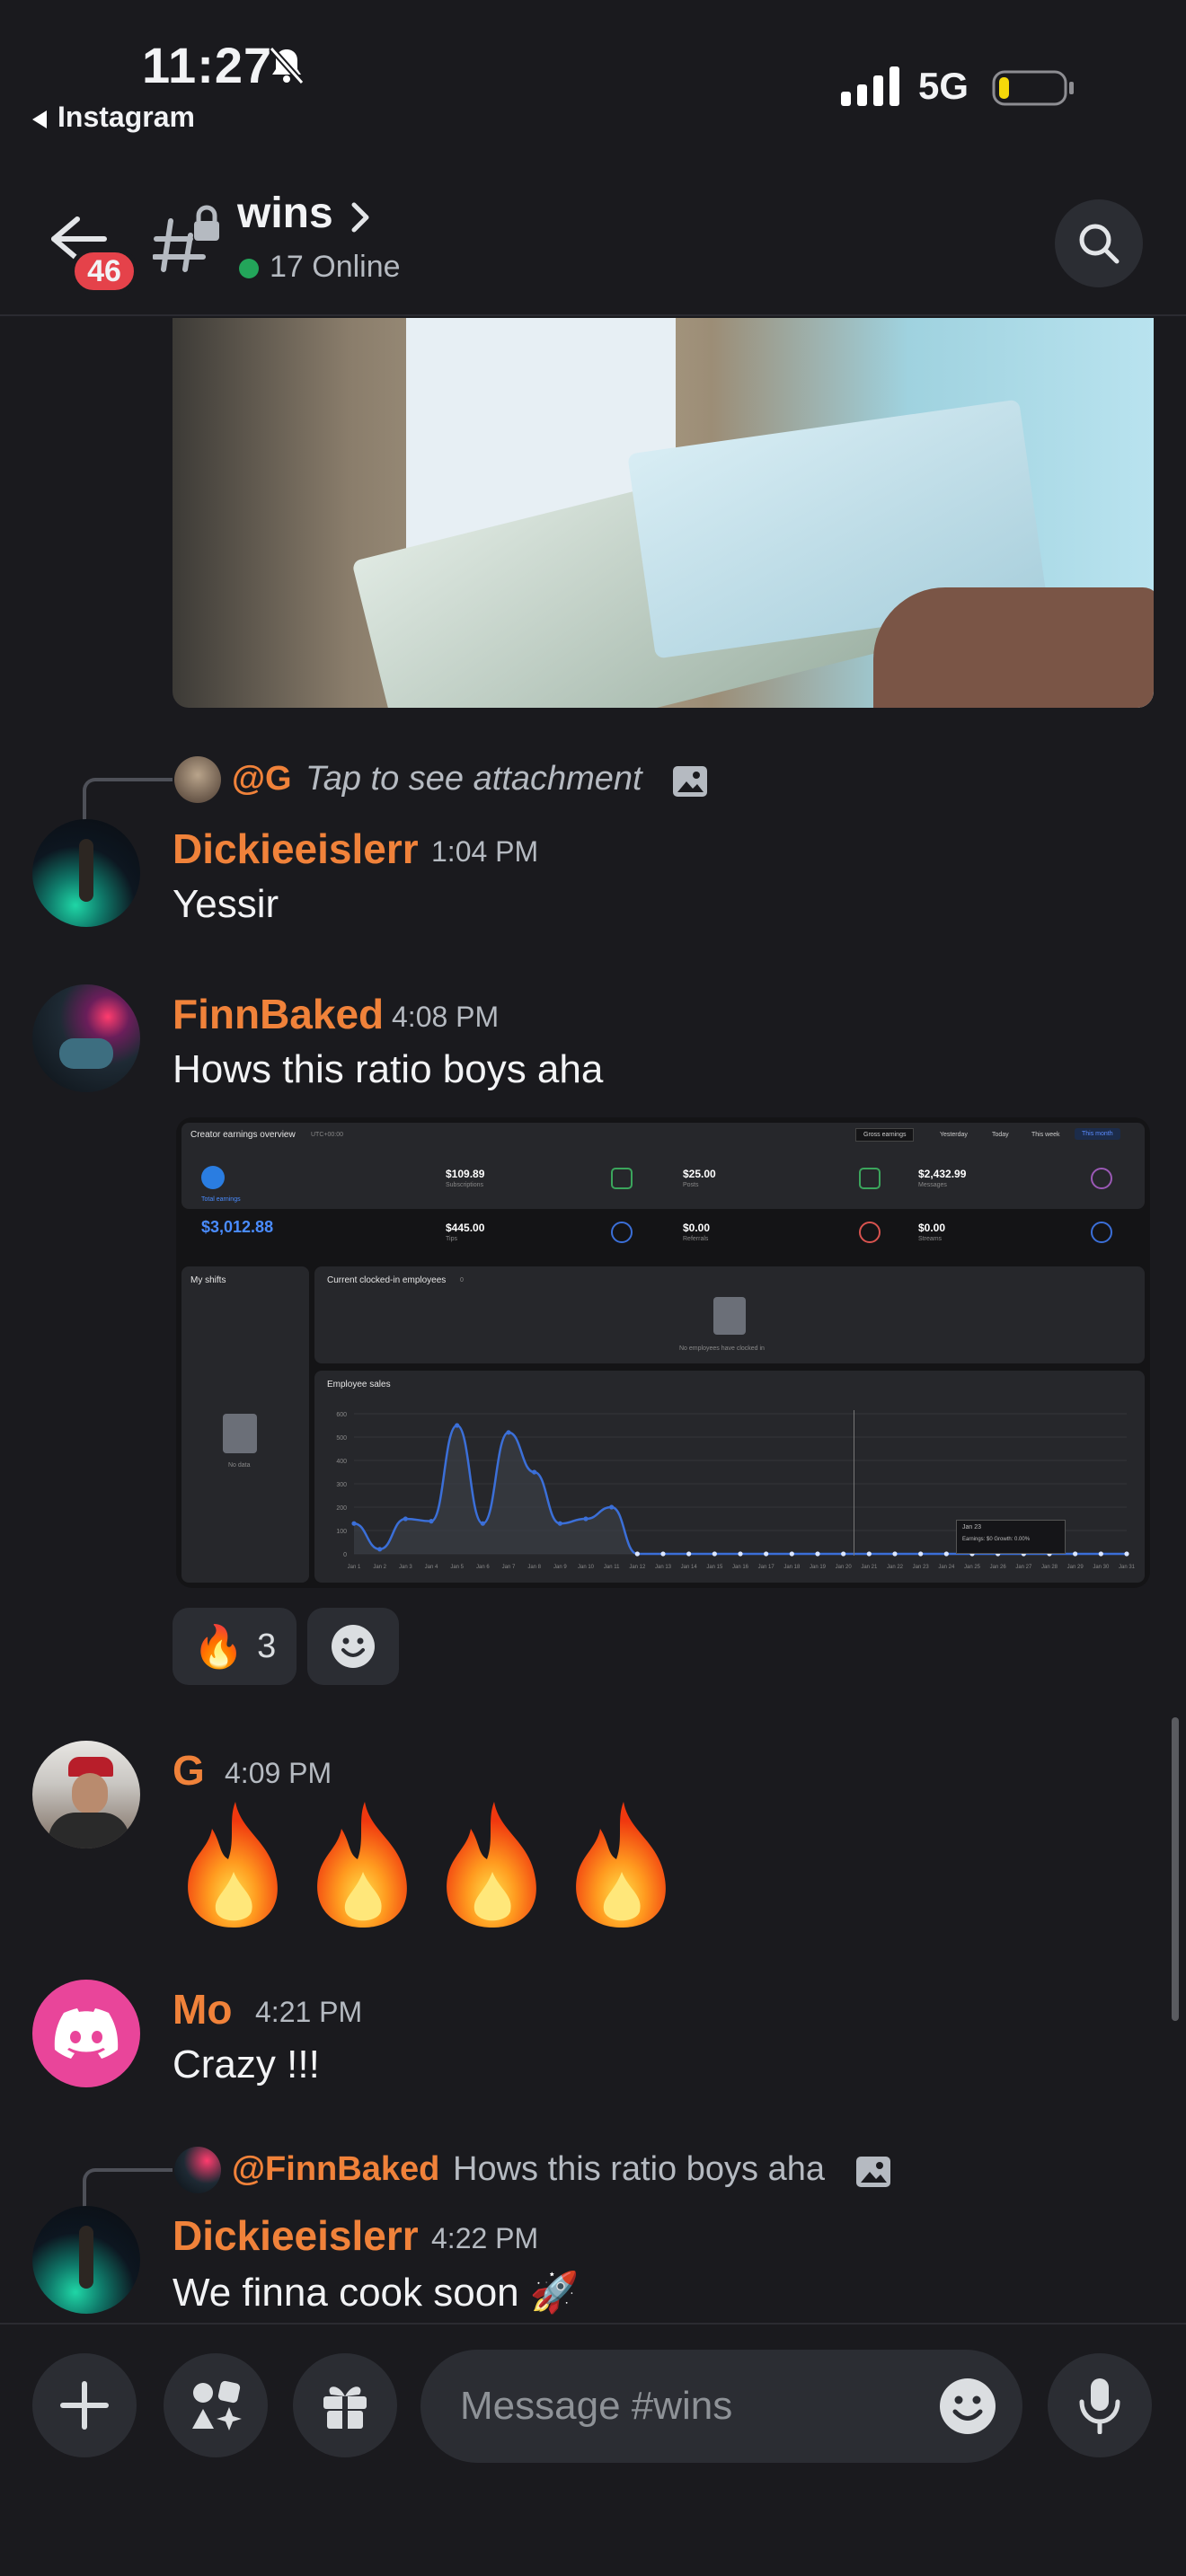 Image resolution: width=1186 pixels, height=2576 pixels. I want to click on apps-button, so click(216, 2405).